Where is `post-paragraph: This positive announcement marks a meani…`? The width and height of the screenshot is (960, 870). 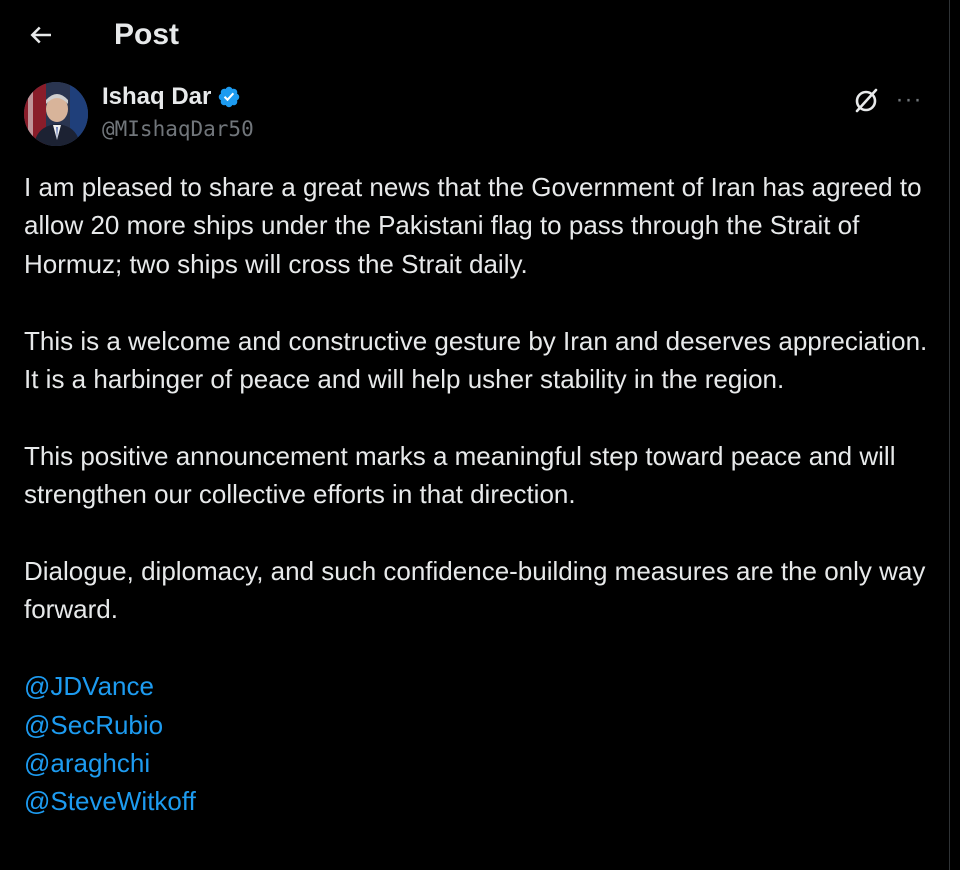 post-paragraph: This positive announcement marks a meani… is located at coordinates (460, 475).